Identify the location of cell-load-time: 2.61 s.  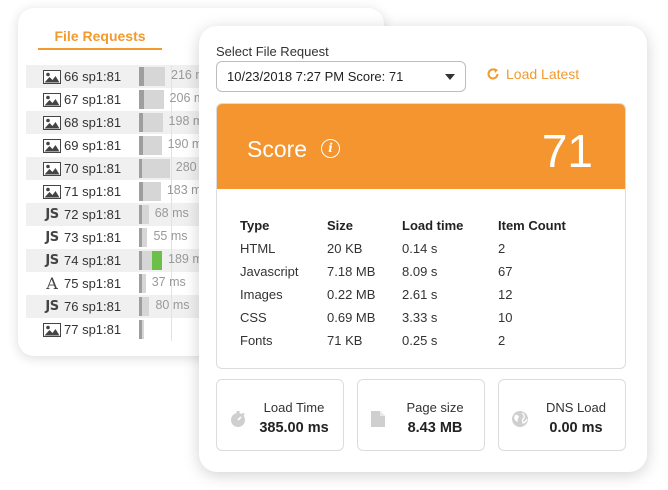
(420, 294).